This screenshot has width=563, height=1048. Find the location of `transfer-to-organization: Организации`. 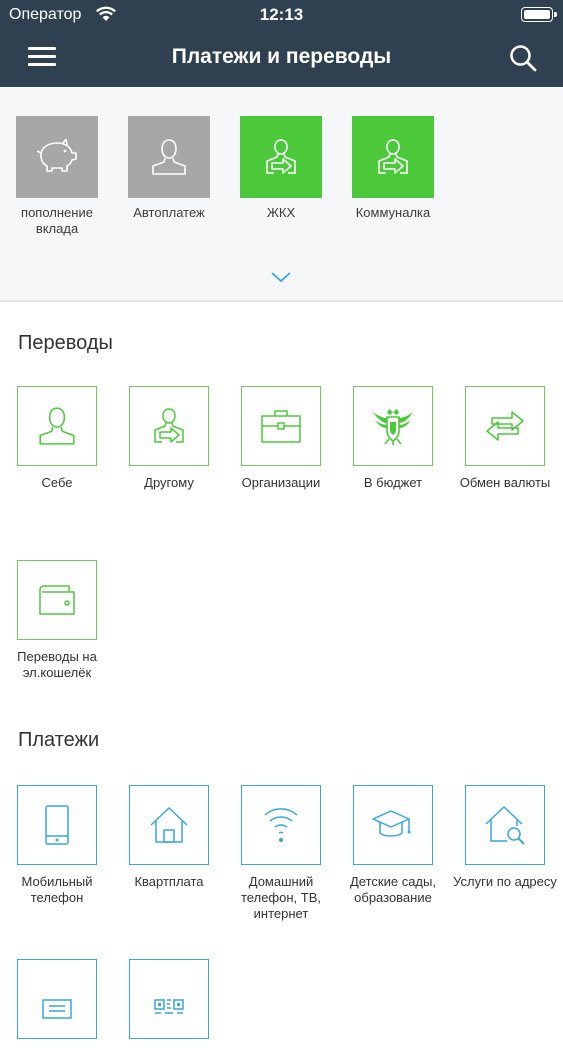

transfer-to-organization: Организации is located at coordinates (281, 438).